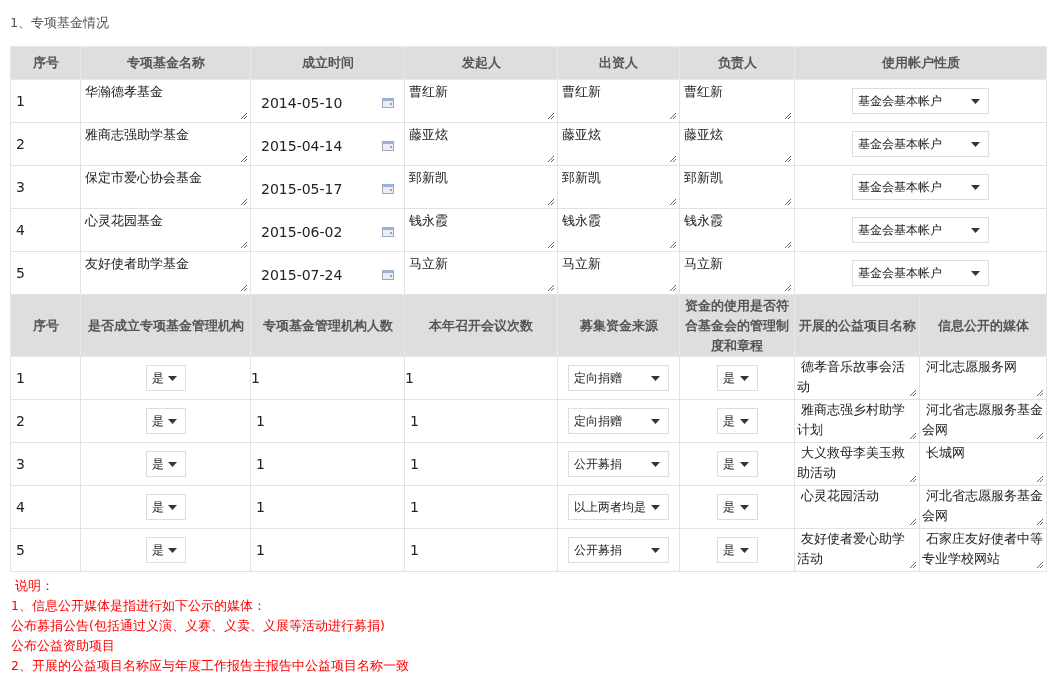 Image resolution: width=1060 pixels, height=689 pixels. What do you see at coordinates (327, 273) in the screenshot?
I see `date-field: 2015-07-24` at bounding box center [327, 273].